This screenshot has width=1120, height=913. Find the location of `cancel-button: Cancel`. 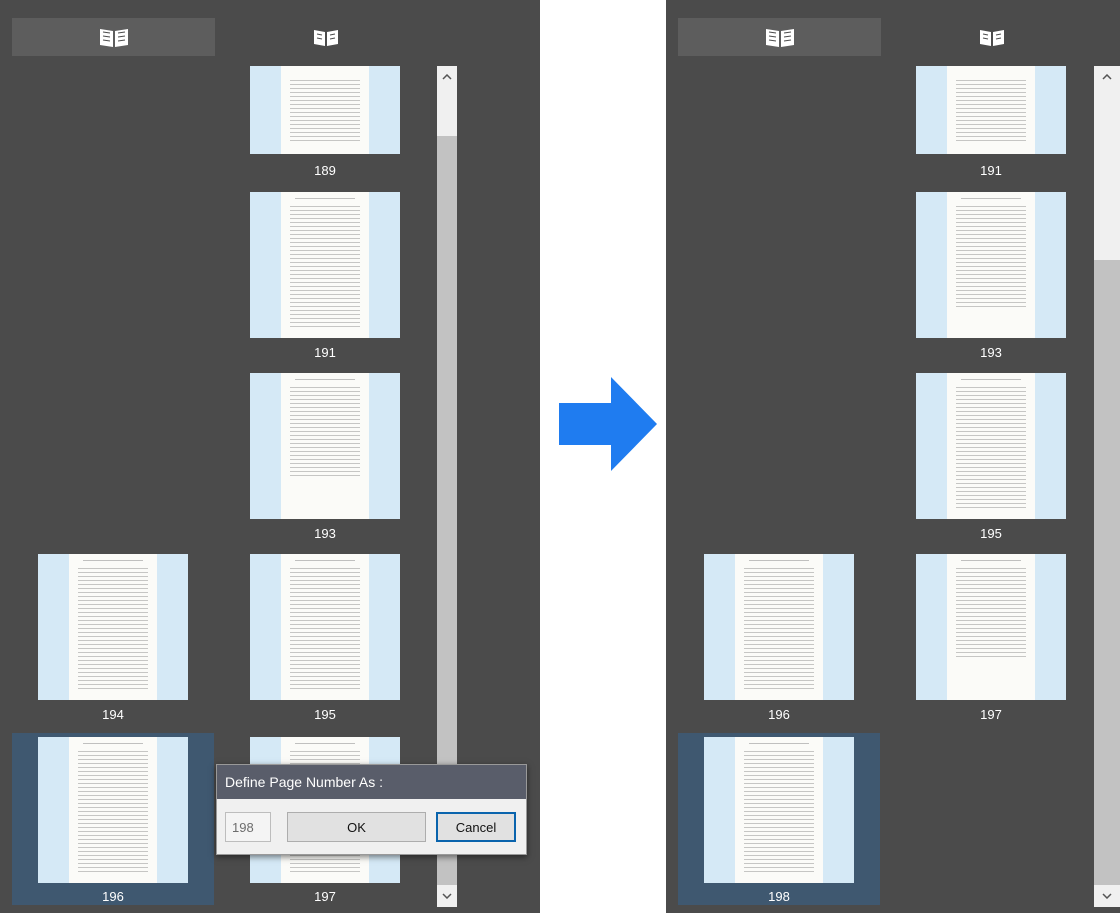

cancel-button: Cancel is located at coordinates (476, 827).